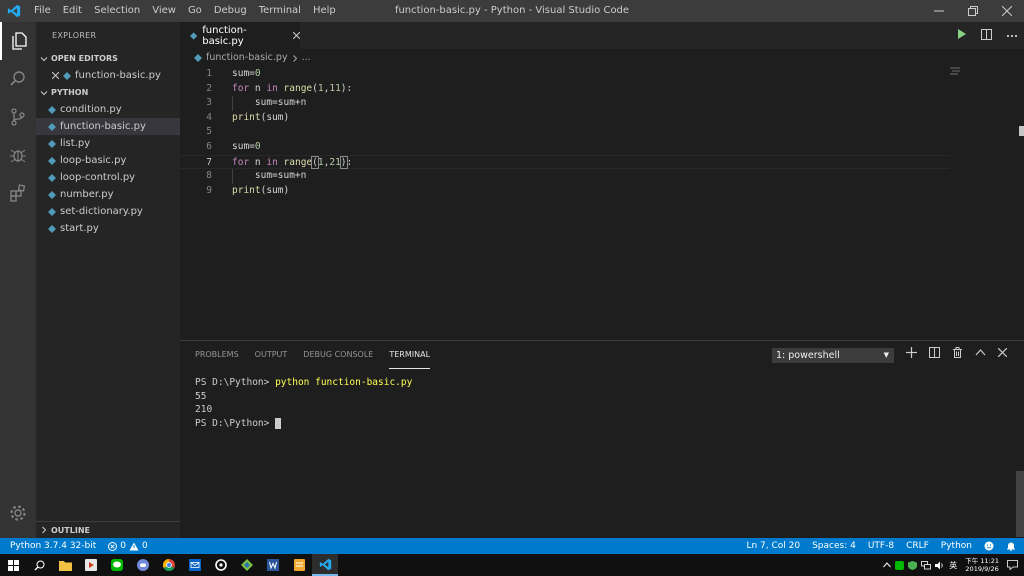  I want to click on outline-section: OUTLINE, so click(108, 529).